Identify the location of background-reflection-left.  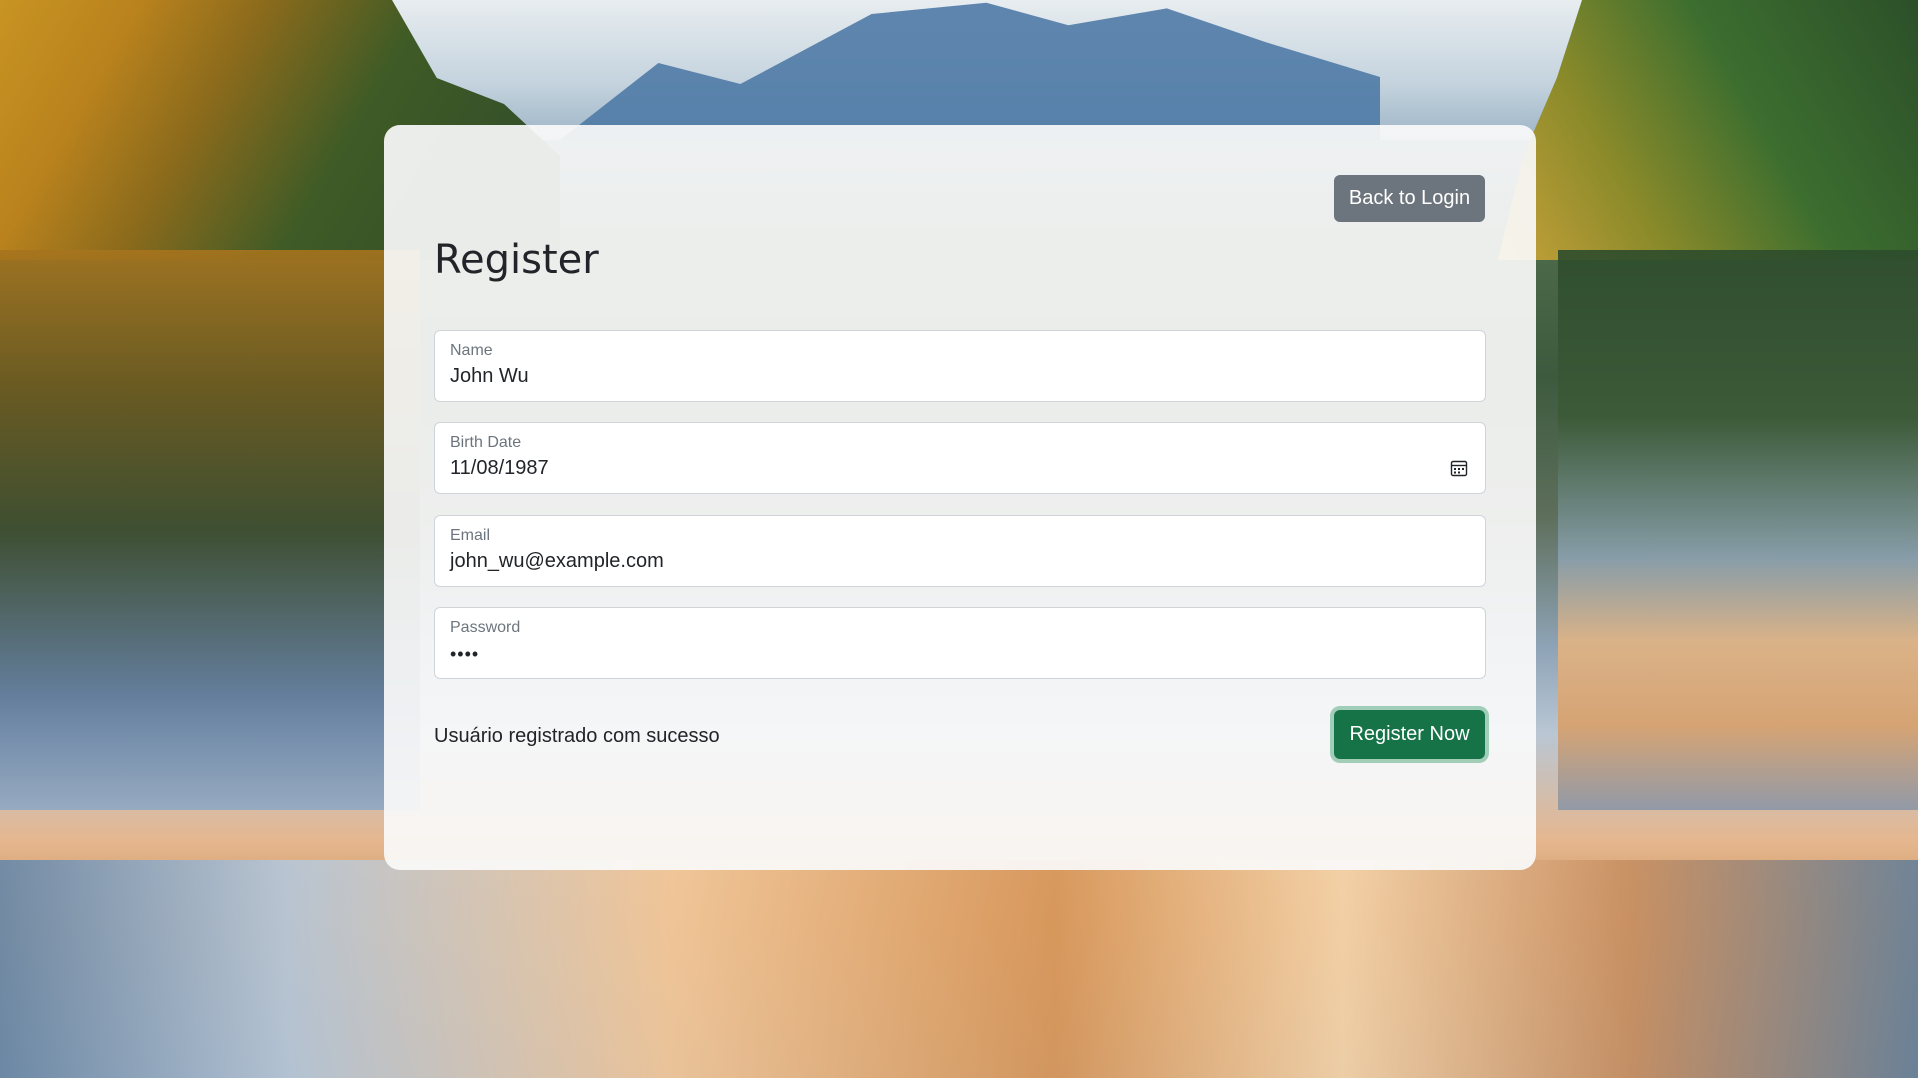
(210, 530).